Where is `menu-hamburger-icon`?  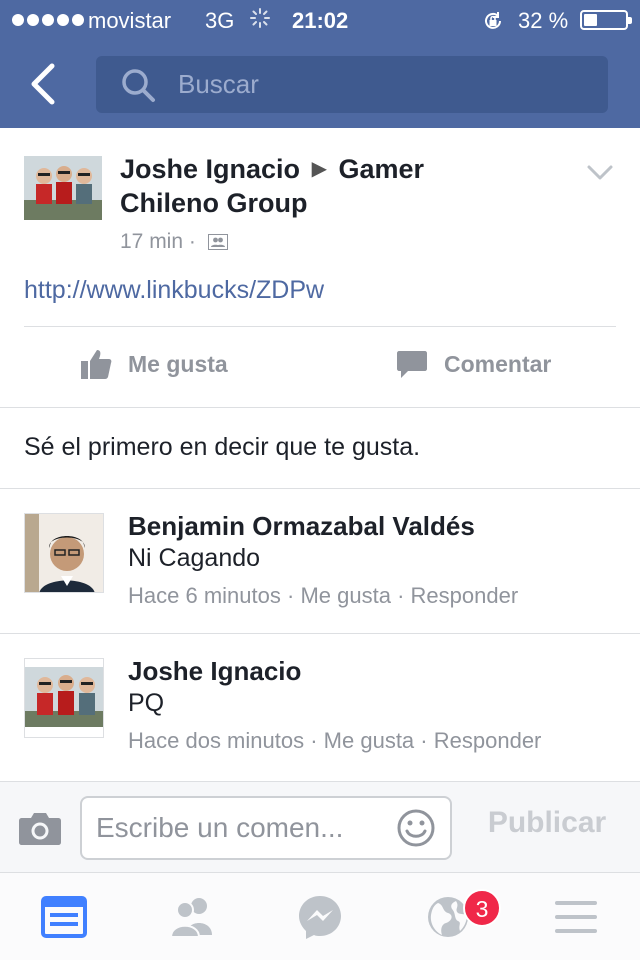
menu-hamburger-icon is located at coordinates (576, 917).